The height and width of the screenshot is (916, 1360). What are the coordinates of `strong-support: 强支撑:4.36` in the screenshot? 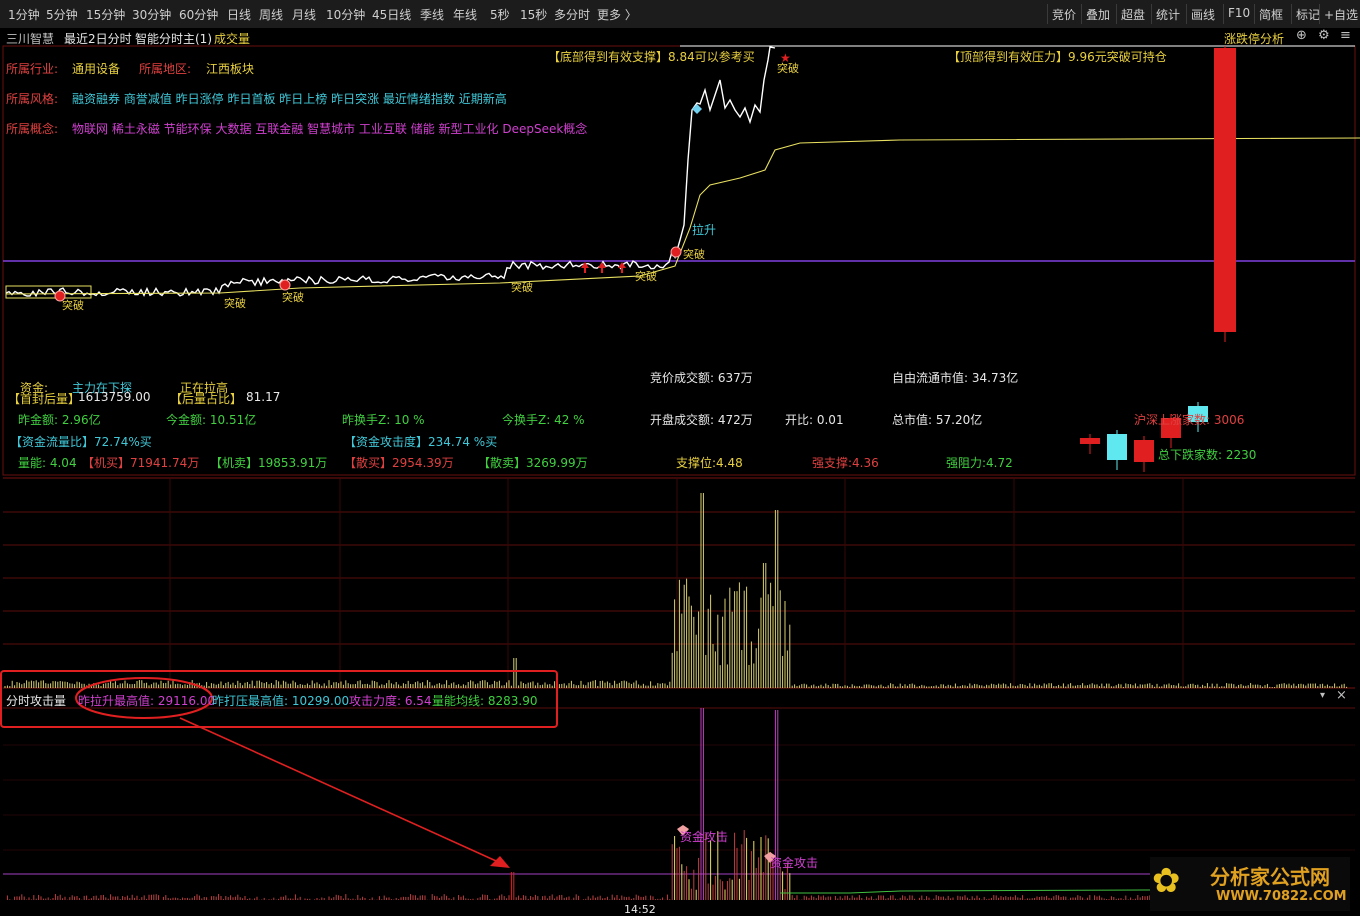 It's located at (845, 463).